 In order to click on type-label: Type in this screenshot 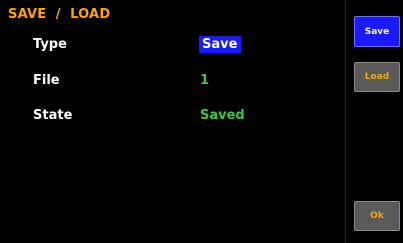, I will do `click(50, 44)`.